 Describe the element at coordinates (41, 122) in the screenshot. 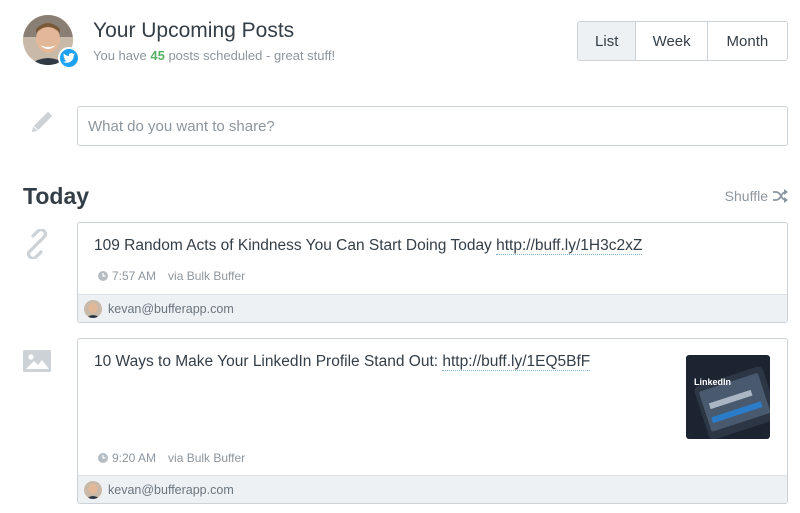

I see `pencil-icon` at that location.